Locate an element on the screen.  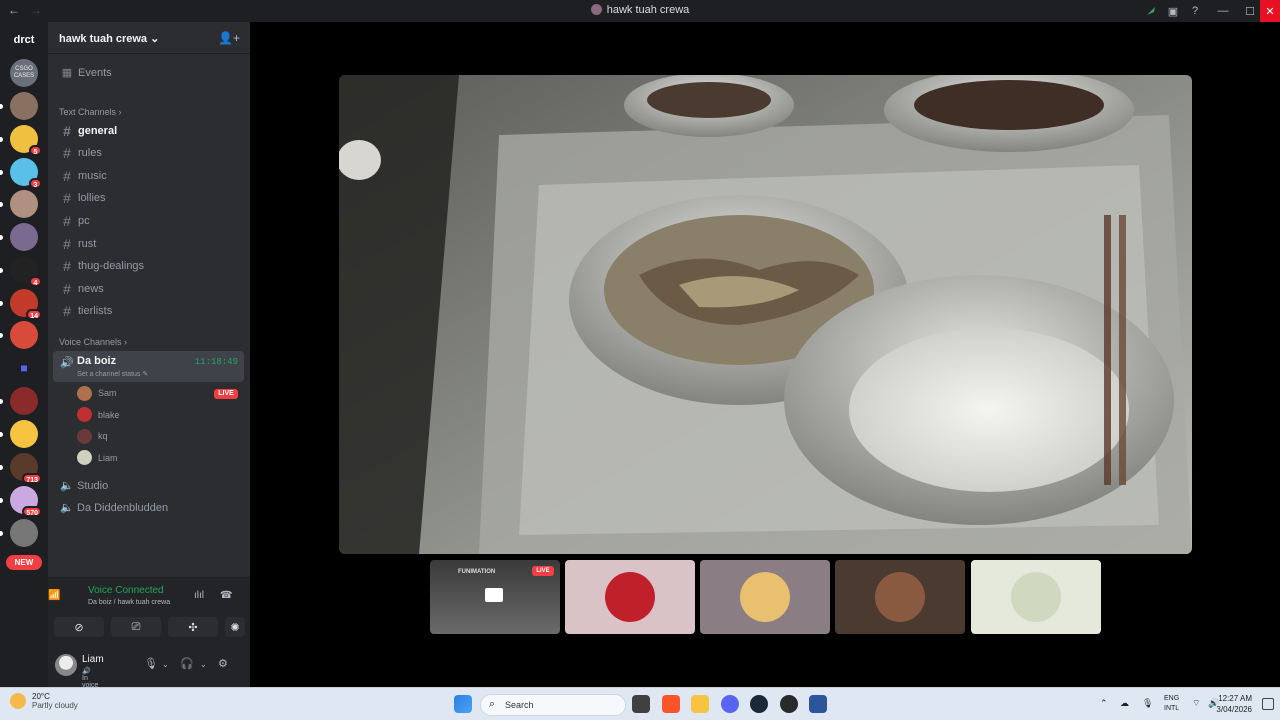
events-item: ▦ Events is located at coordinates (148, 72).